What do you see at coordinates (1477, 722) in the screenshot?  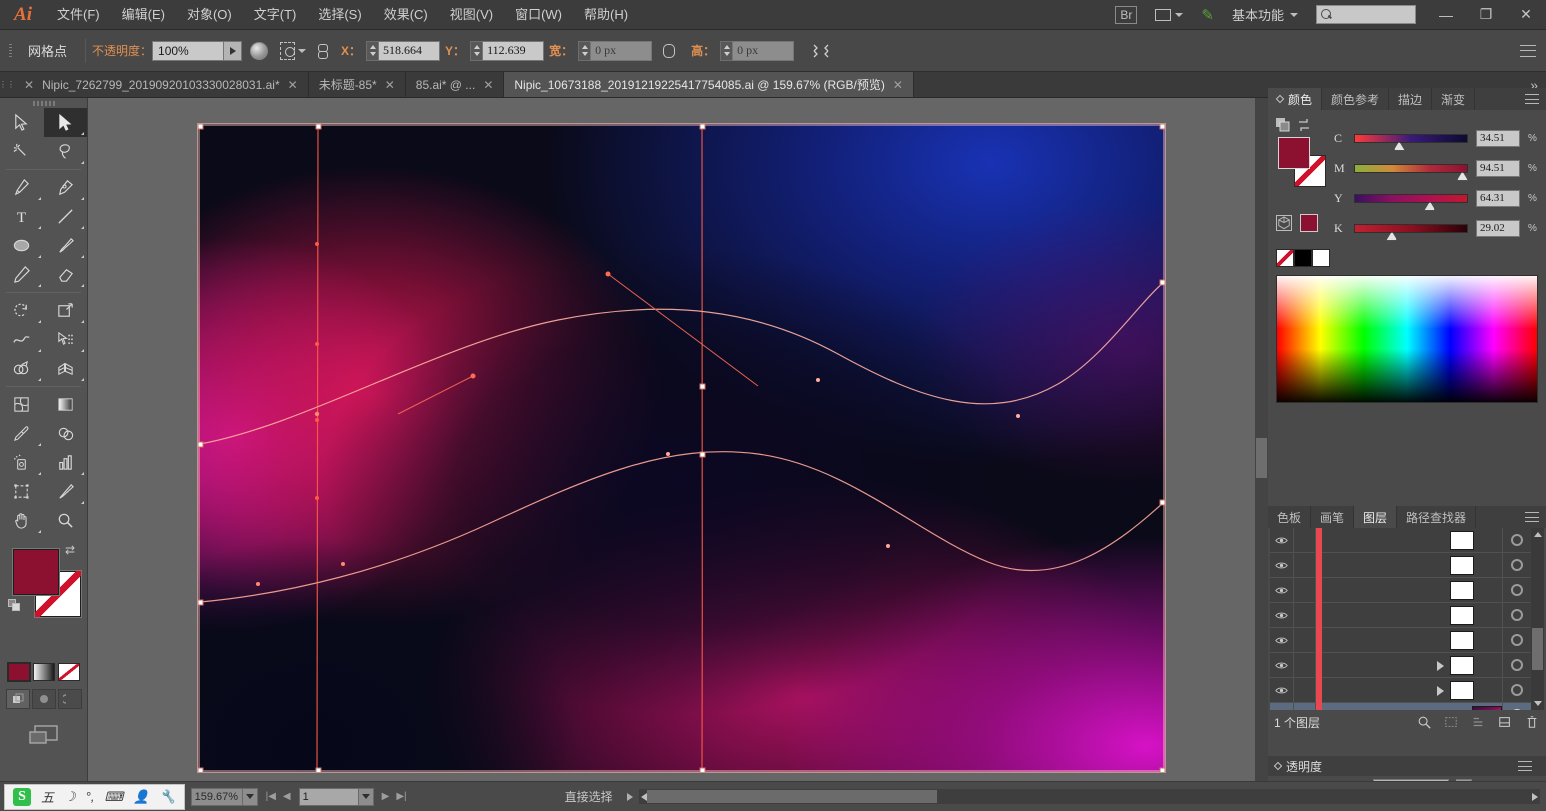 I see `create-sublayer-button` at bounding box center [1477, 722].